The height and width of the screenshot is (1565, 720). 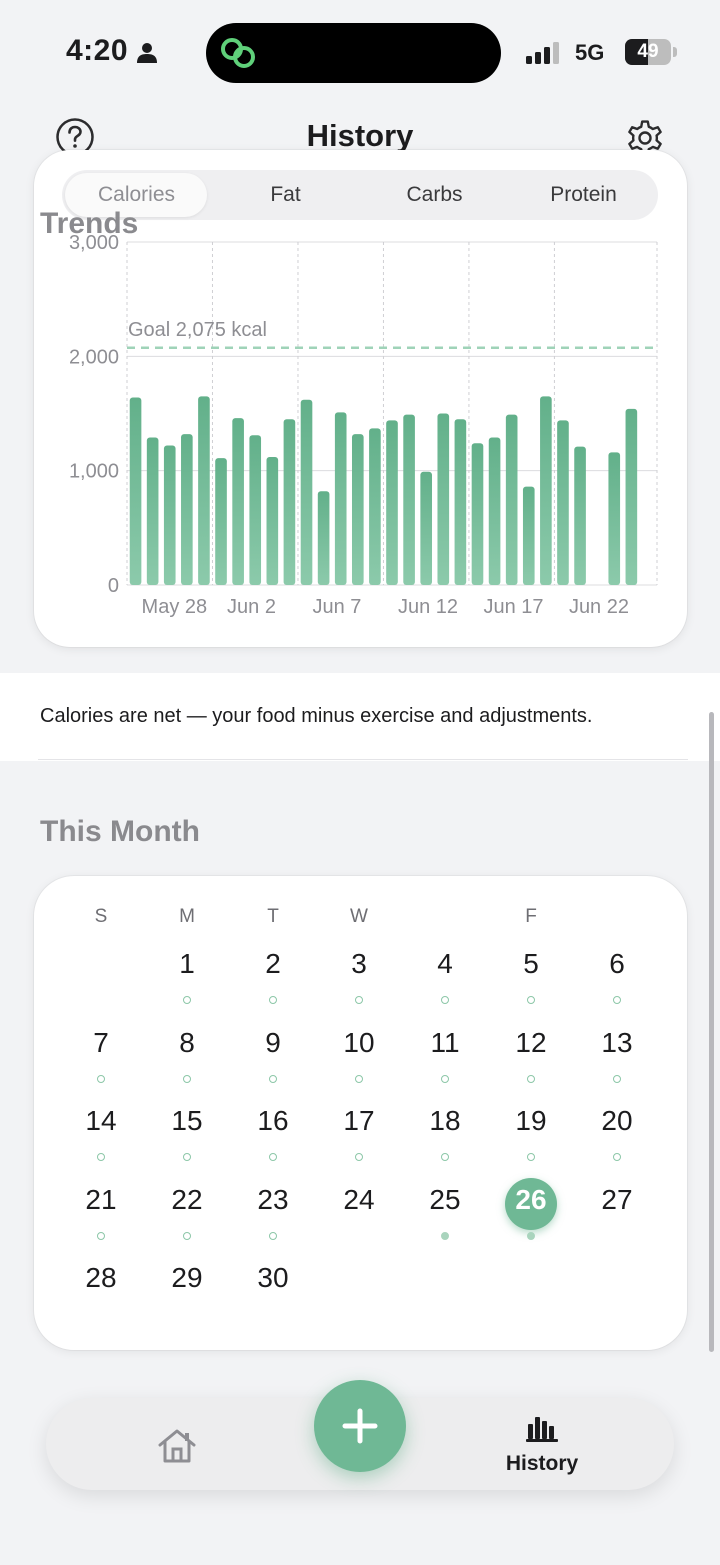 What do you see at coordinates (617, 981) in the screenshot?
I see `calendar-day-6: 6` at bounding box center [617, 981].